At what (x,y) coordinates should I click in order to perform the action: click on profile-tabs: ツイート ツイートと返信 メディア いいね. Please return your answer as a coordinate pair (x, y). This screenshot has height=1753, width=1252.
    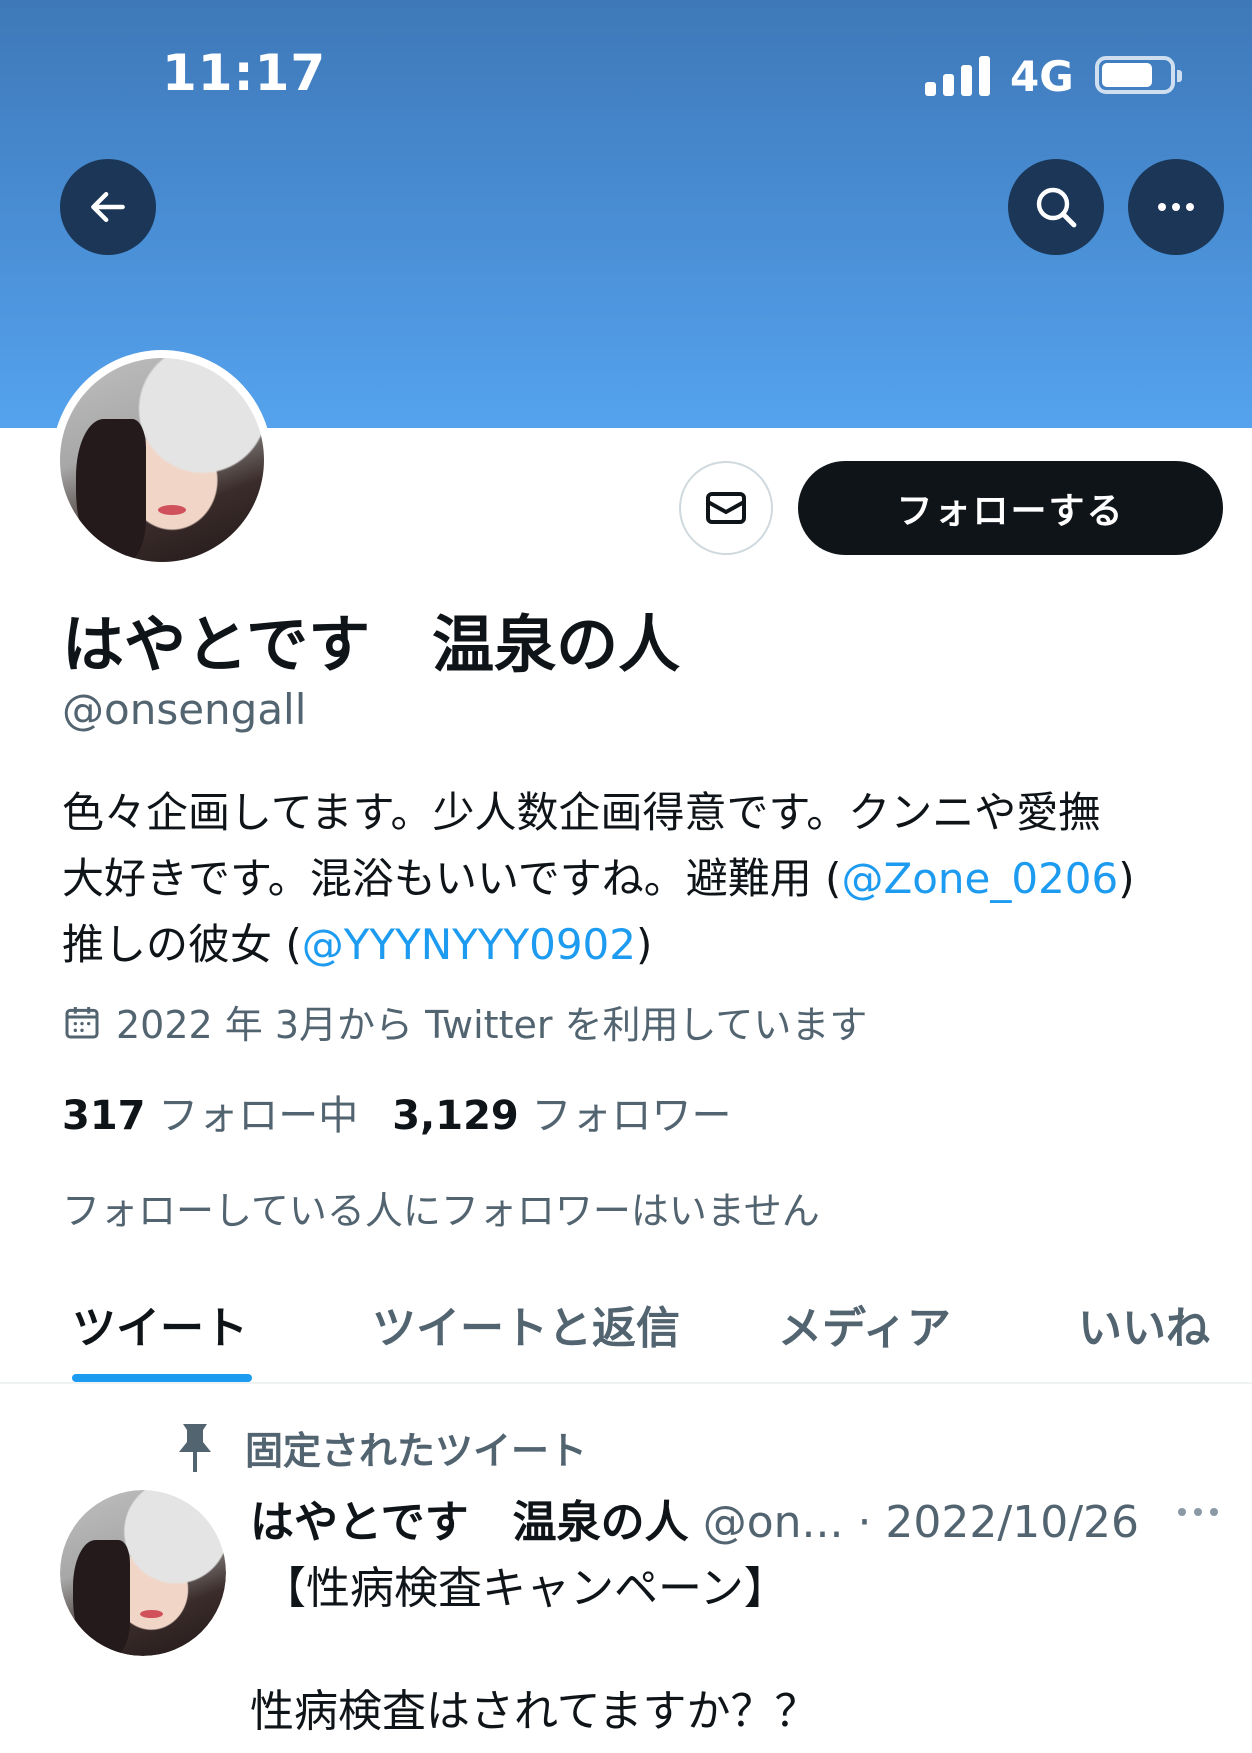
    Looking at the image, I should click on (626, 1327).